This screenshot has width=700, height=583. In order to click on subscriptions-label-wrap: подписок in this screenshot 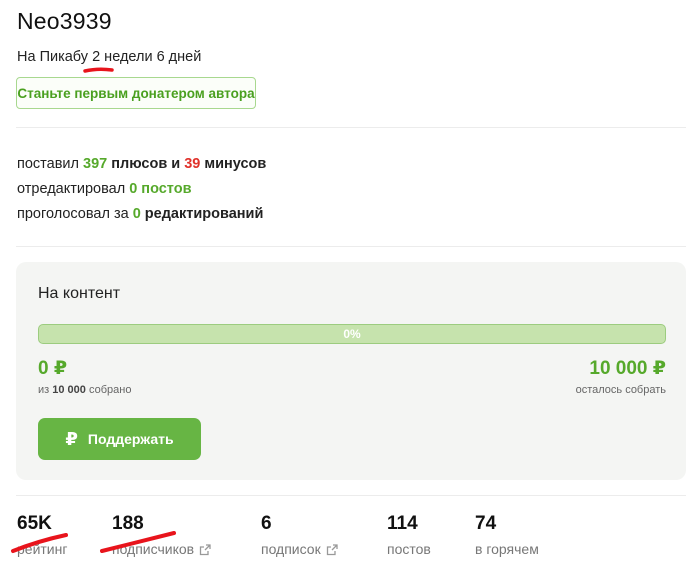, I will do `click(299, 549)`.